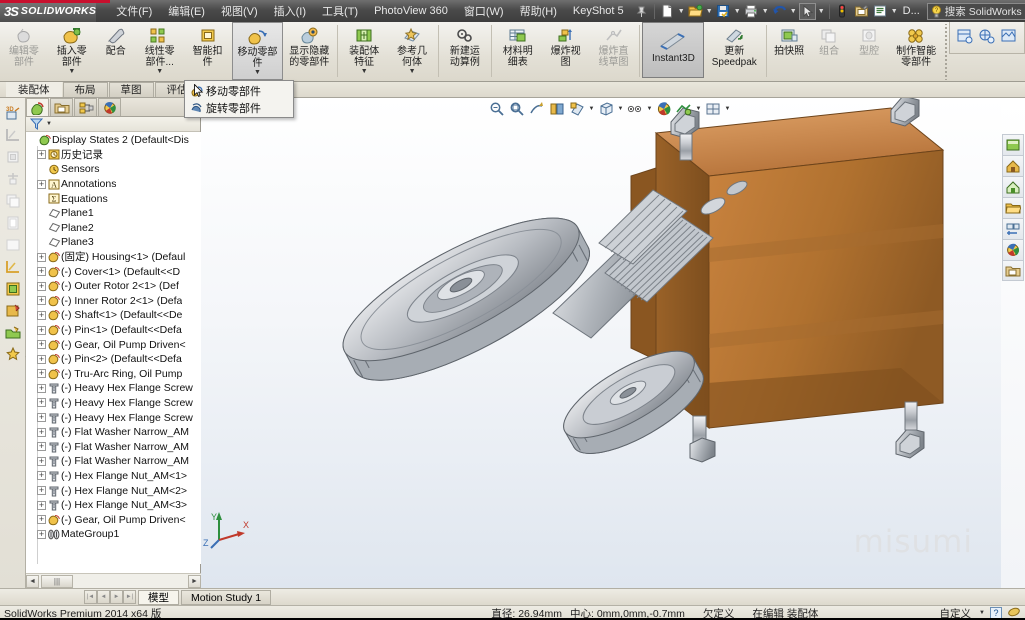  I want to click on solidworks-resources-icon, so click(1013, 144).